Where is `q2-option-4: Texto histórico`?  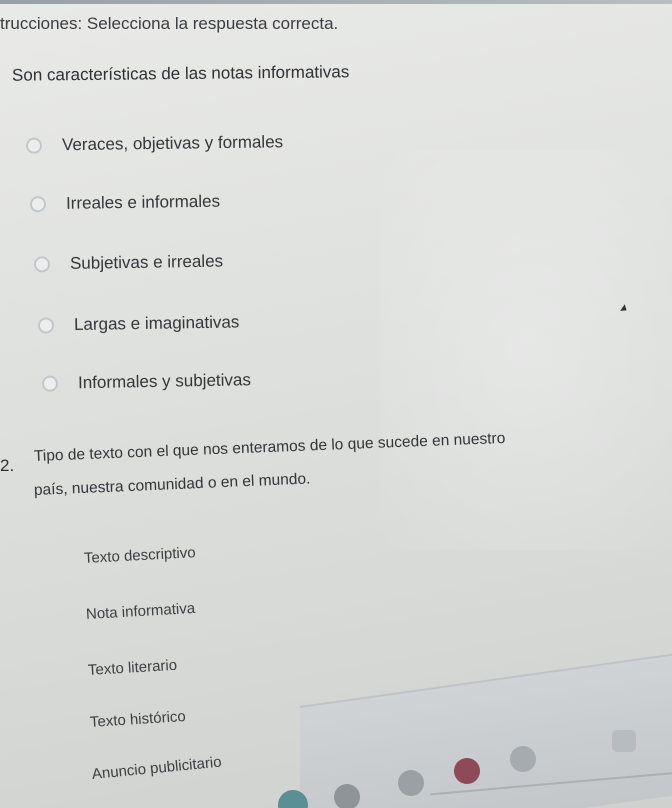 q2-option-4: Texto histórico is located at coordinates (137, 719).